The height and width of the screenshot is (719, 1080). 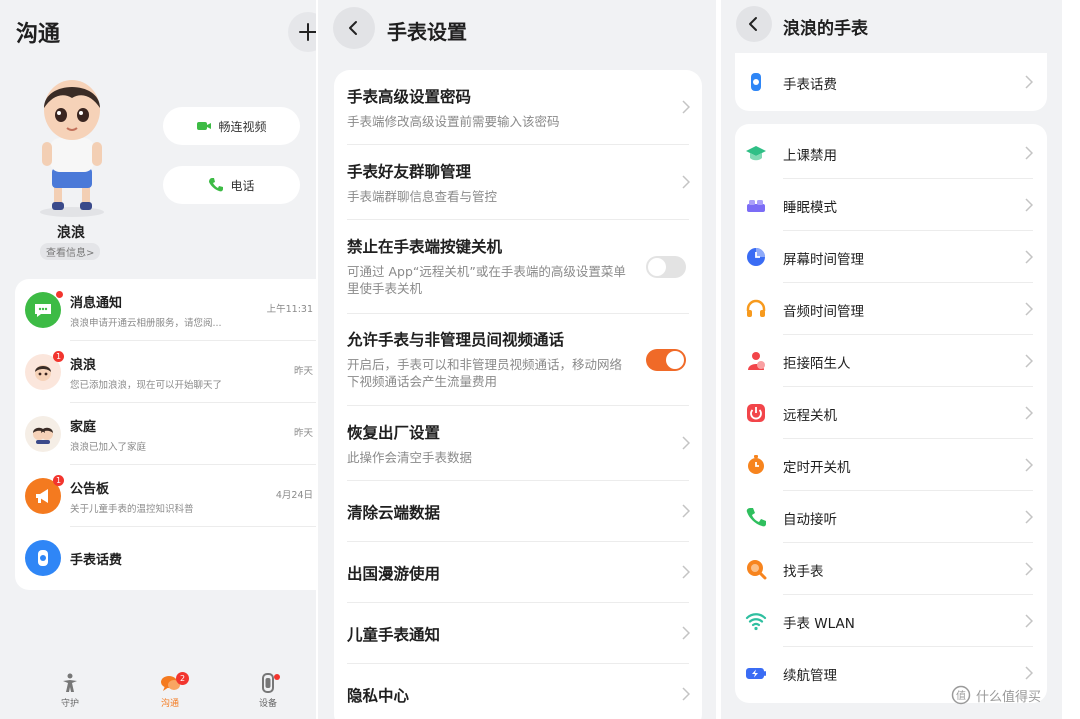 What do you see at coordinates (165, 496) in the screenshot?
I see `list-item-bulletin: 1 公告板 关于儿童手表的温控知识科普 4月24日` at bounding box center [165, 496].